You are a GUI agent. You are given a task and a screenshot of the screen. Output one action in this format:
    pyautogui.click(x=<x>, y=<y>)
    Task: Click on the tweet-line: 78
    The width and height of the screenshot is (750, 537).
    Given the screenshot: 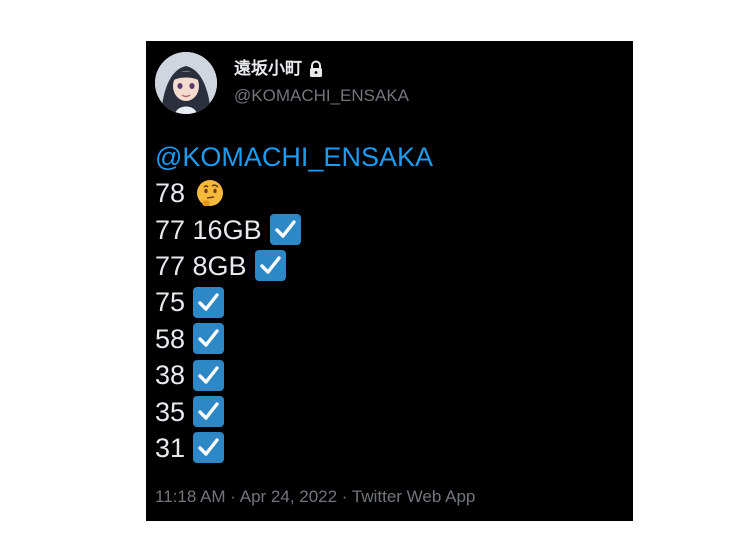 What is the action you would take?
    pyautogui.click(x=294, y=193)
    